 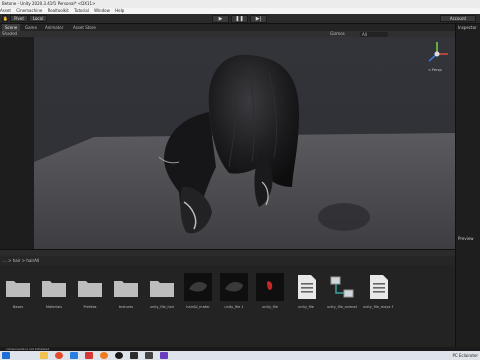 What do you see at coordinates (74, 355) in the screenshot?
I see `edge-icon` at bounding box center [74, 355].